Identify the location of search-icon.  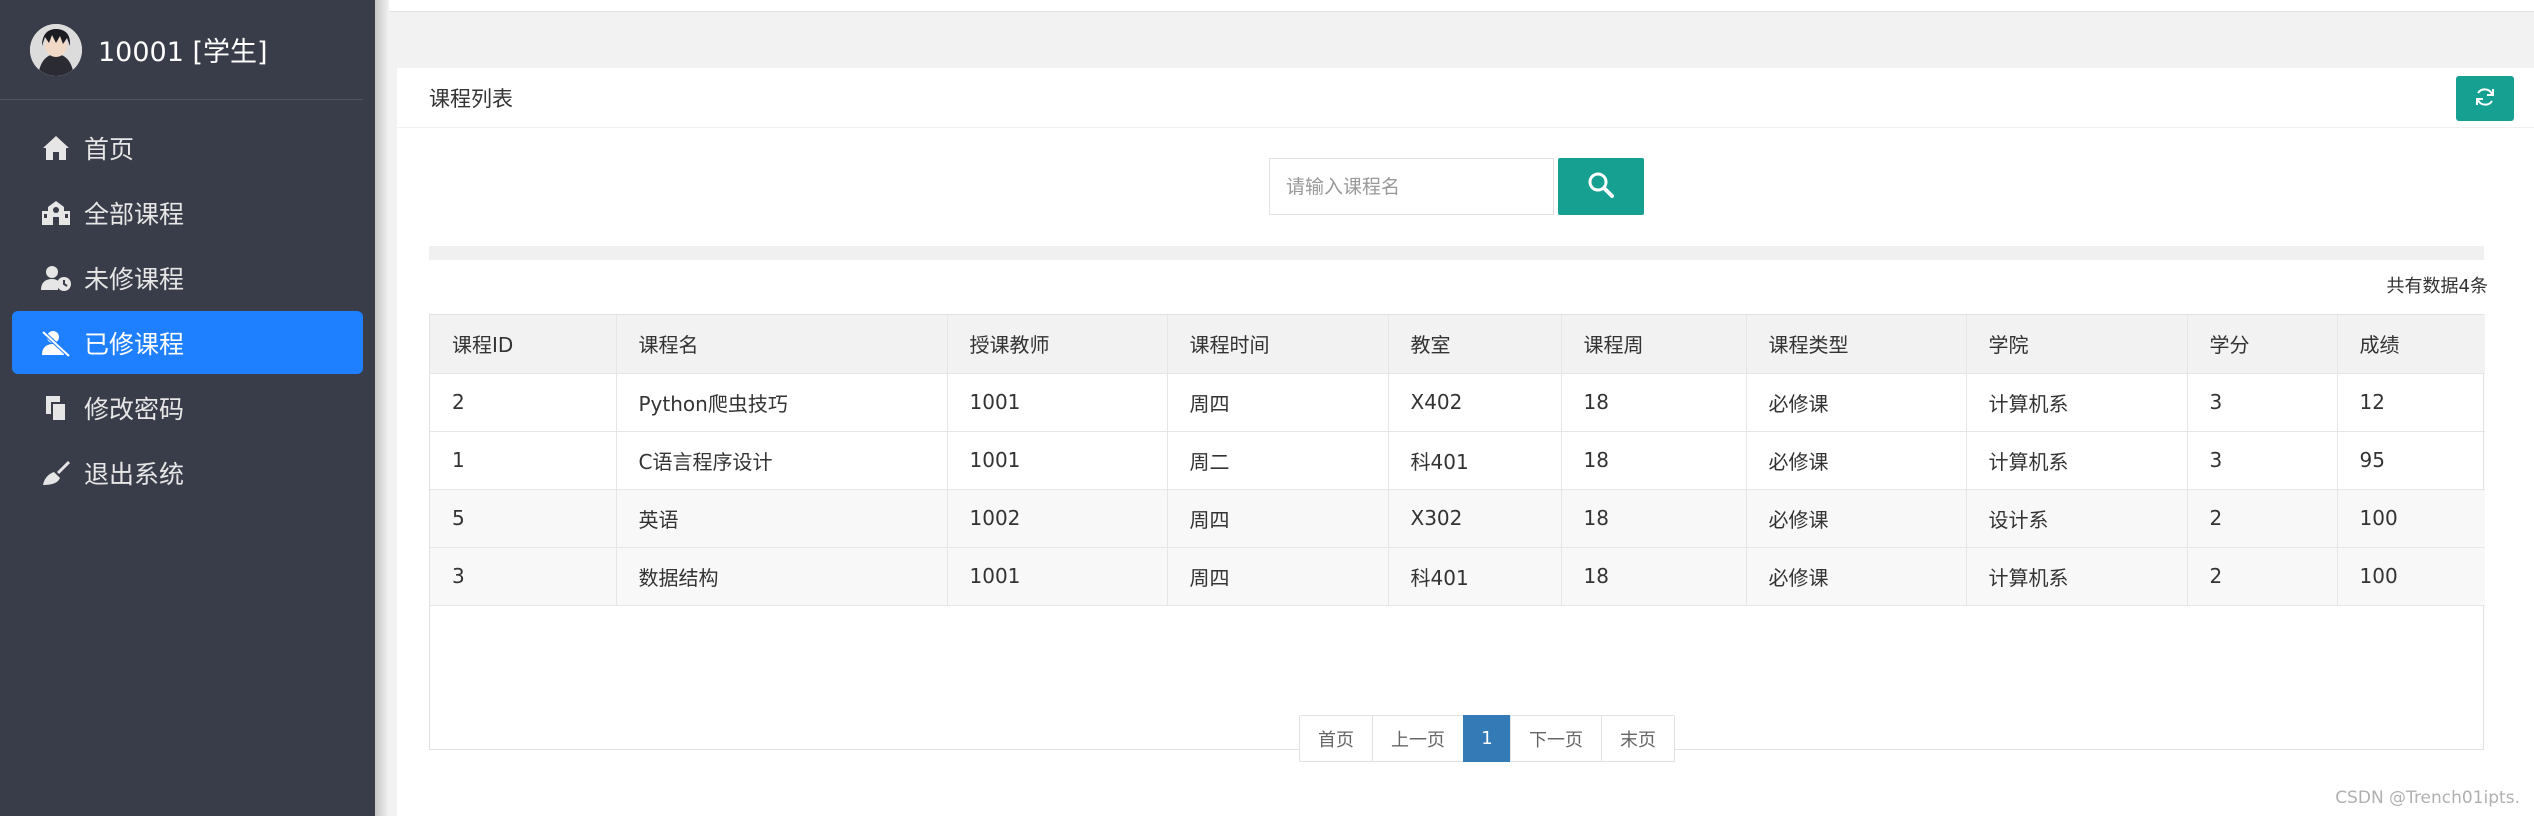
(1601, 187).